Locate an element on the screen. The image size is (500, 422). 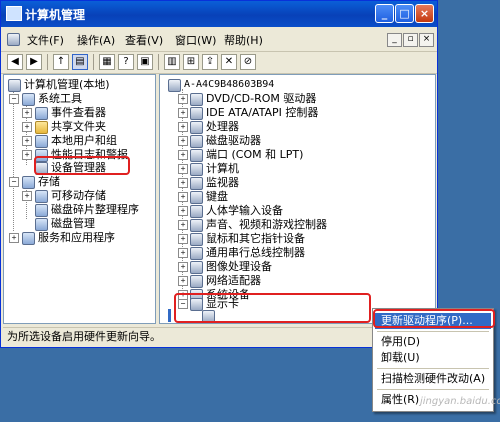
computer-management-icon is located at coordinates (14, 13).